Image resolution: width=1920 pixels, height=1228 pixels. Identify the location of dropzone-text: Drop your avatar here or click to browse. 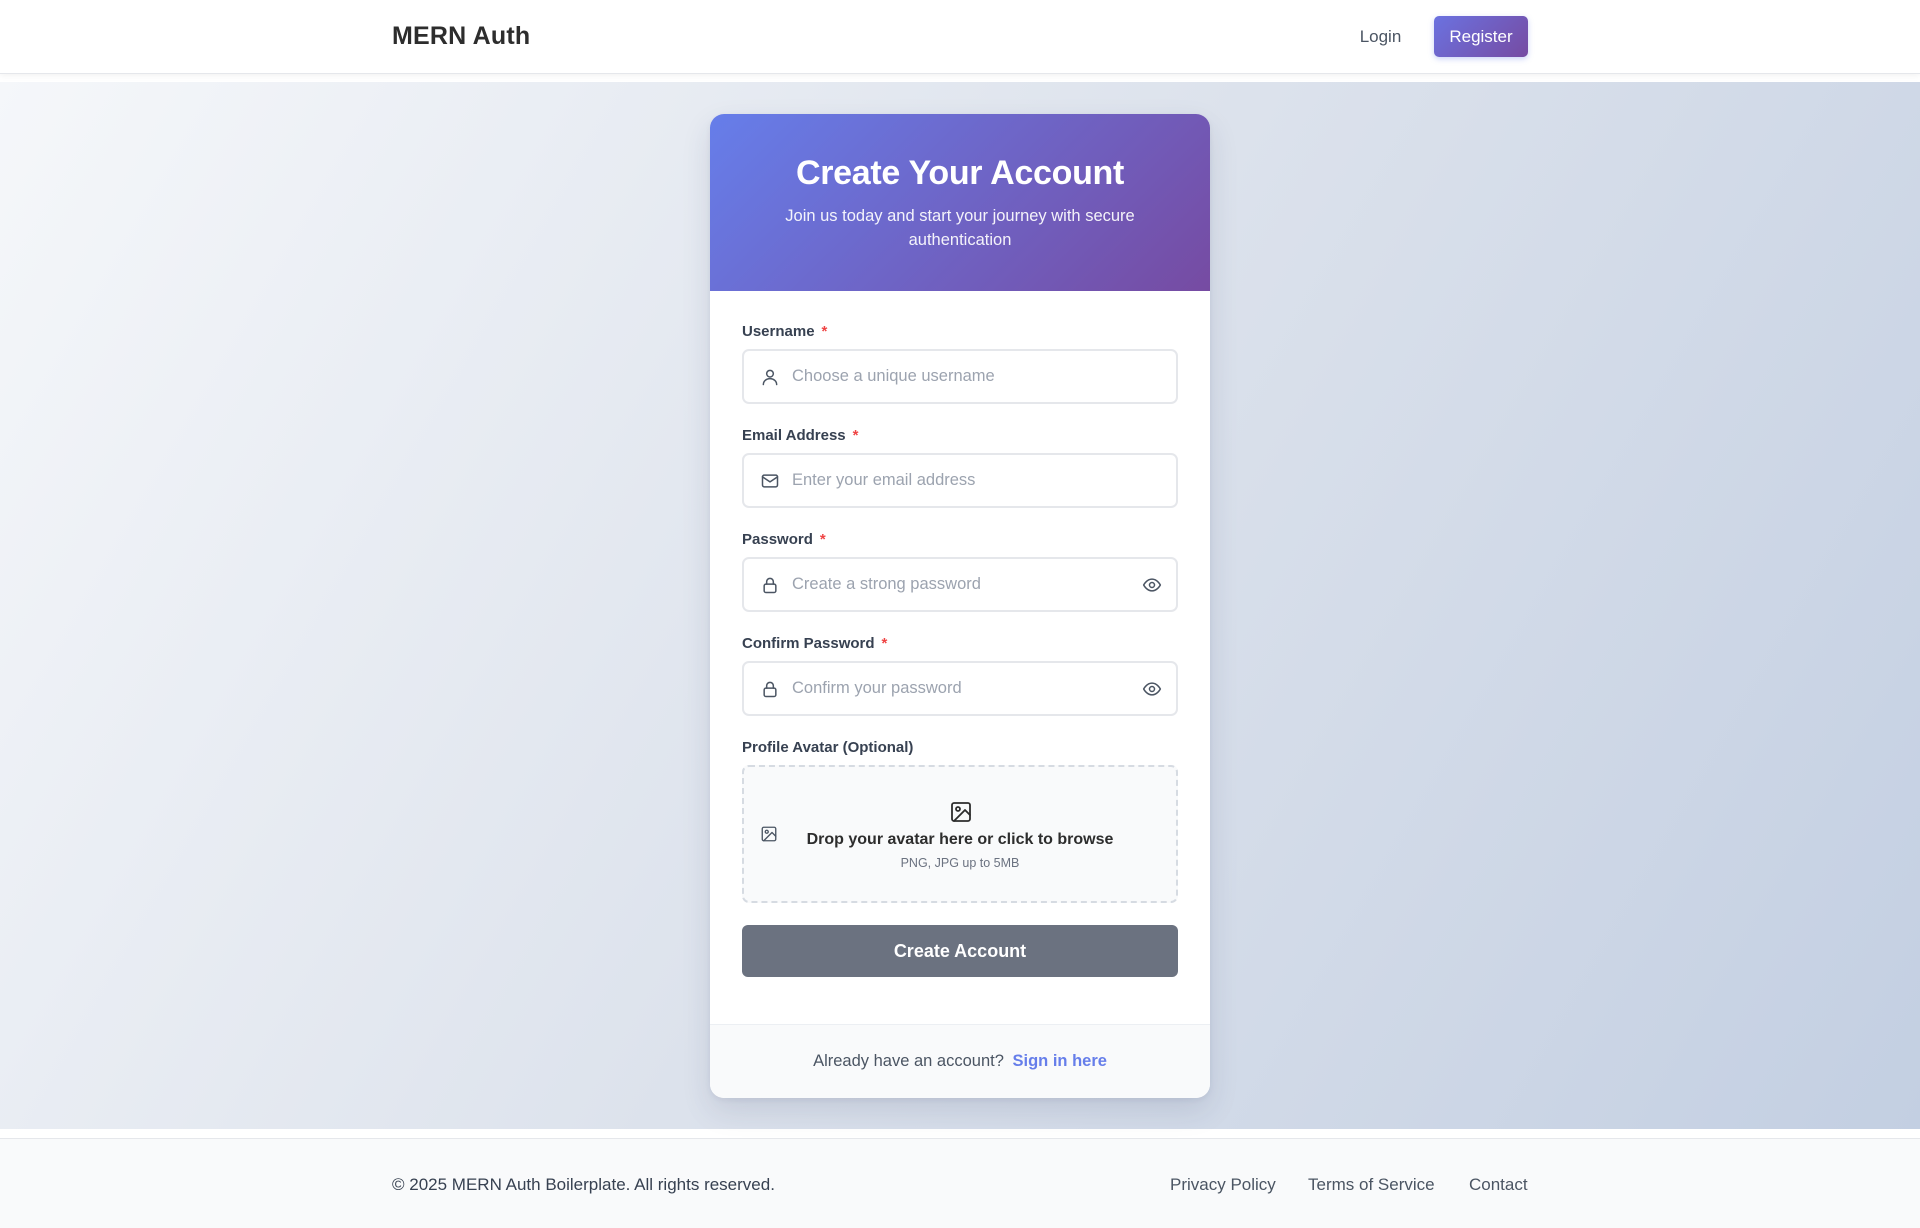
(960, 839).